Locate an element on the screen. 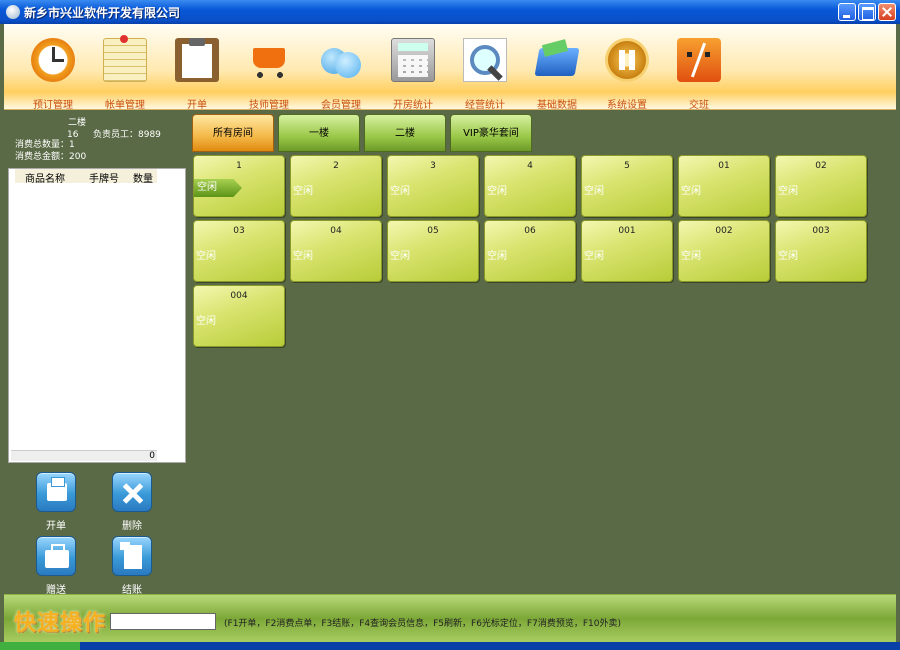 The height and width of the screenshot is (650, 900). toolbar-label: 经营统计 is located at coordinates (485, 105).